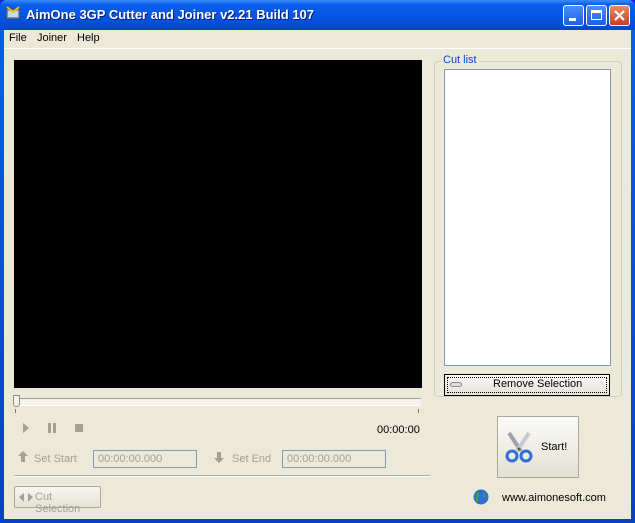 The height and width of the screenshot is (523, 635). What do you see at coordinates (398, 430) in the screenshot?
I see `current-time: 00:00:00` at bounding box center [398, 430].